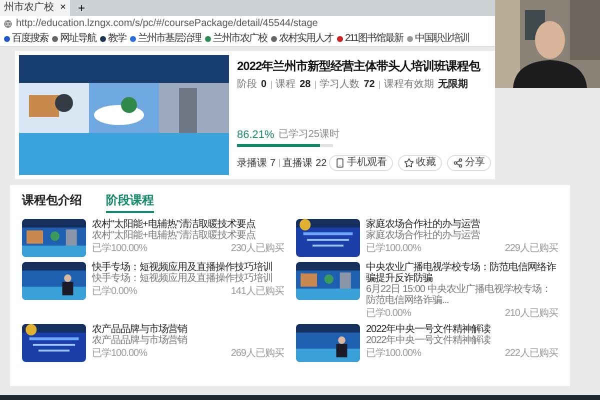 The width and height of the screenshot is (600, 400). Describe the element at coordinates (255, 135) in the screenshot. I see `progress-percent: 86.21%` at that location.